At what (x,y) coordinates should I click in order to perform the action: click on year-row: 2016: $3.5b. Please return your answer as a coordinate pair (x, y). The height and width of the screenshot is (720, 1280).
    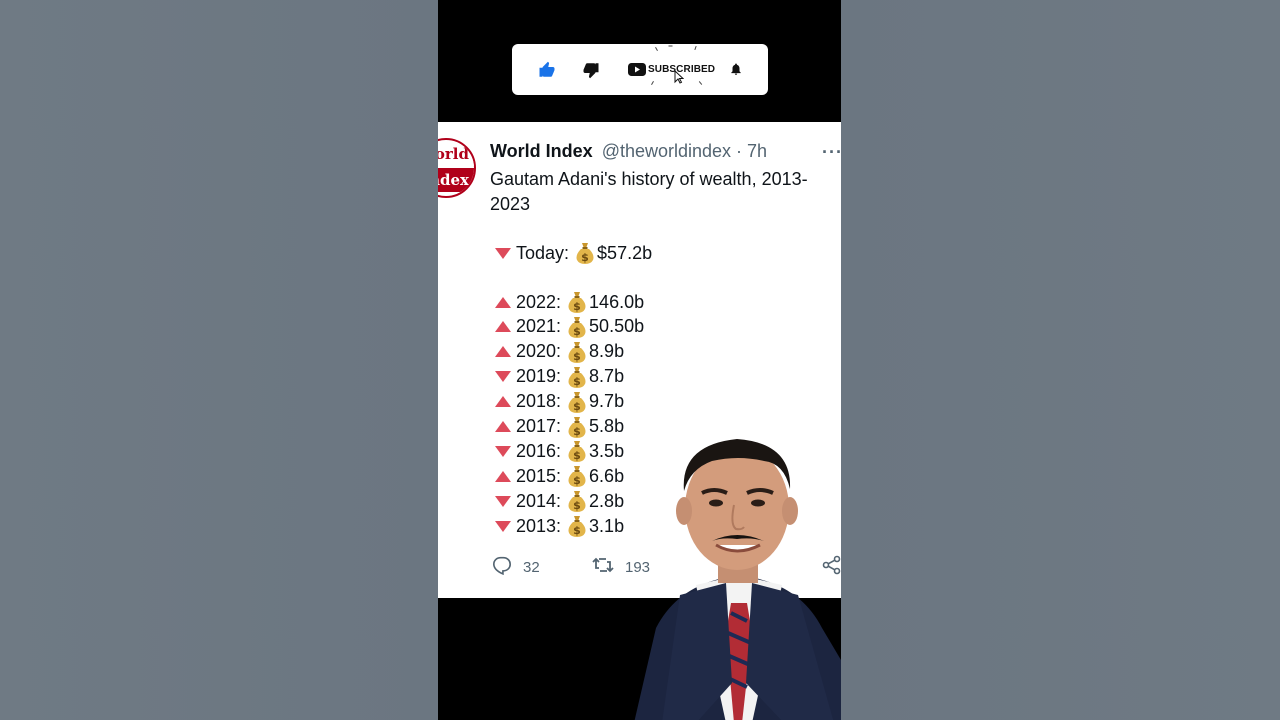
    Looking at the image, I should click on (560, 451).